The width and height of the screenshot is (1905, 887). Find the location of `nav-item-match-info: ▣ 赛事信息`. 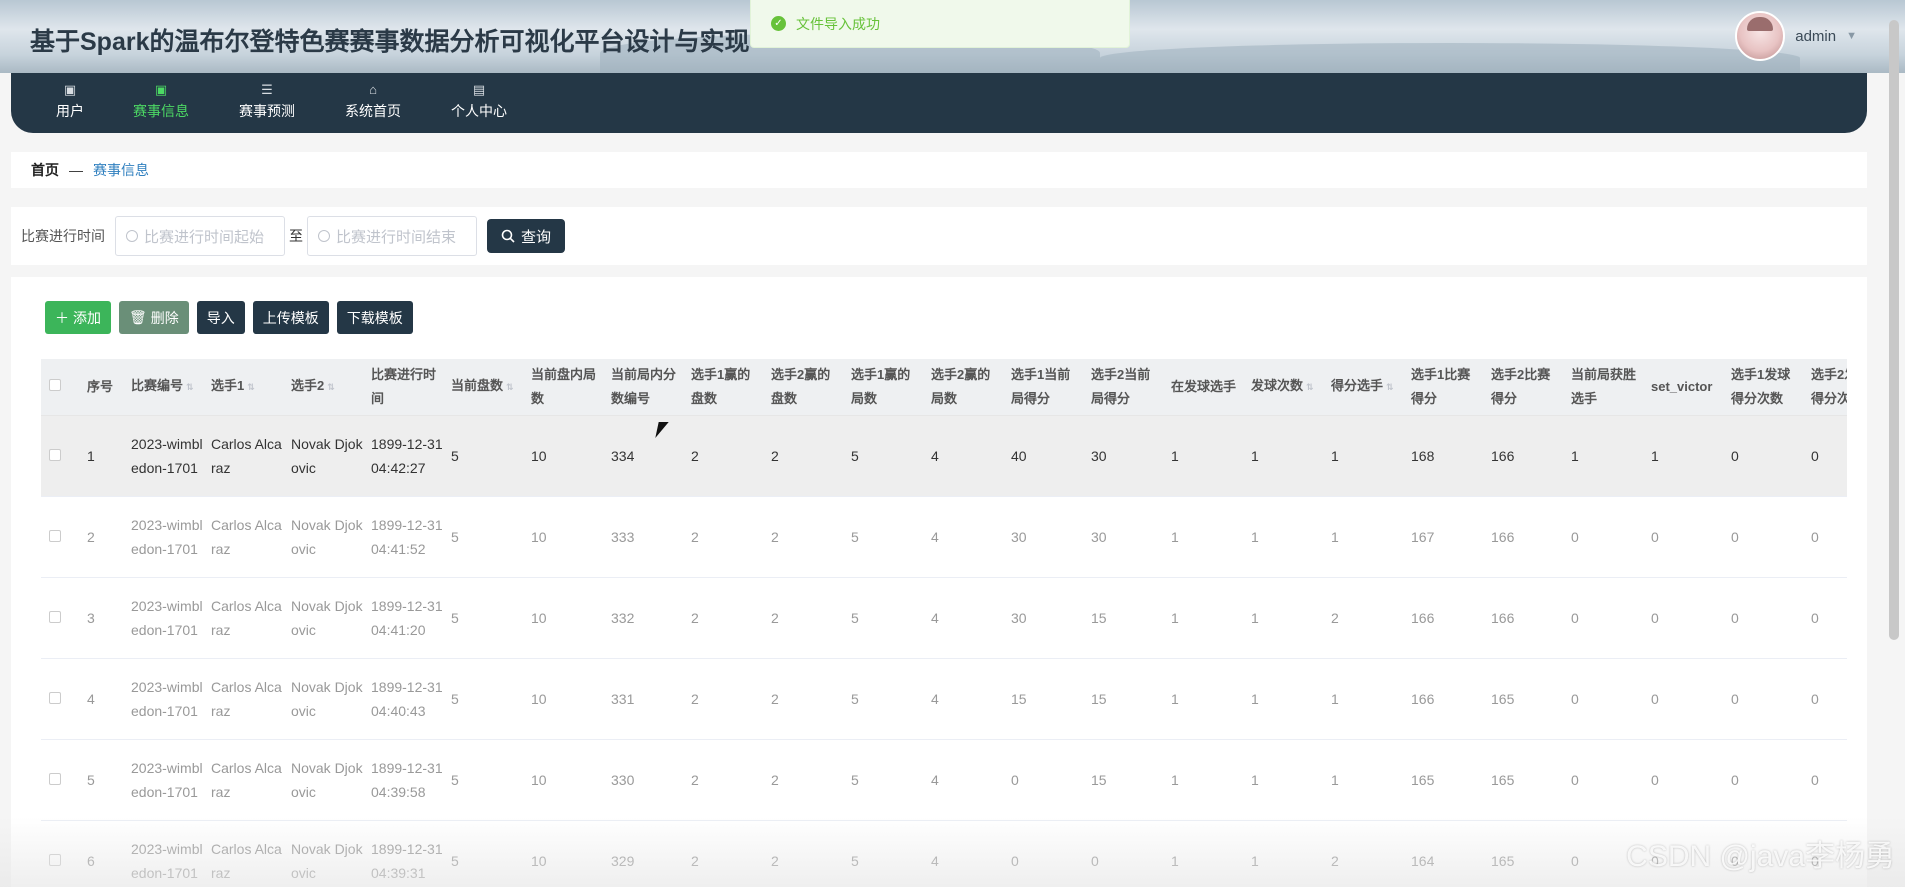

nav-item-match-info: ▣ 赛事信息 is located at coordinates (161, 100).